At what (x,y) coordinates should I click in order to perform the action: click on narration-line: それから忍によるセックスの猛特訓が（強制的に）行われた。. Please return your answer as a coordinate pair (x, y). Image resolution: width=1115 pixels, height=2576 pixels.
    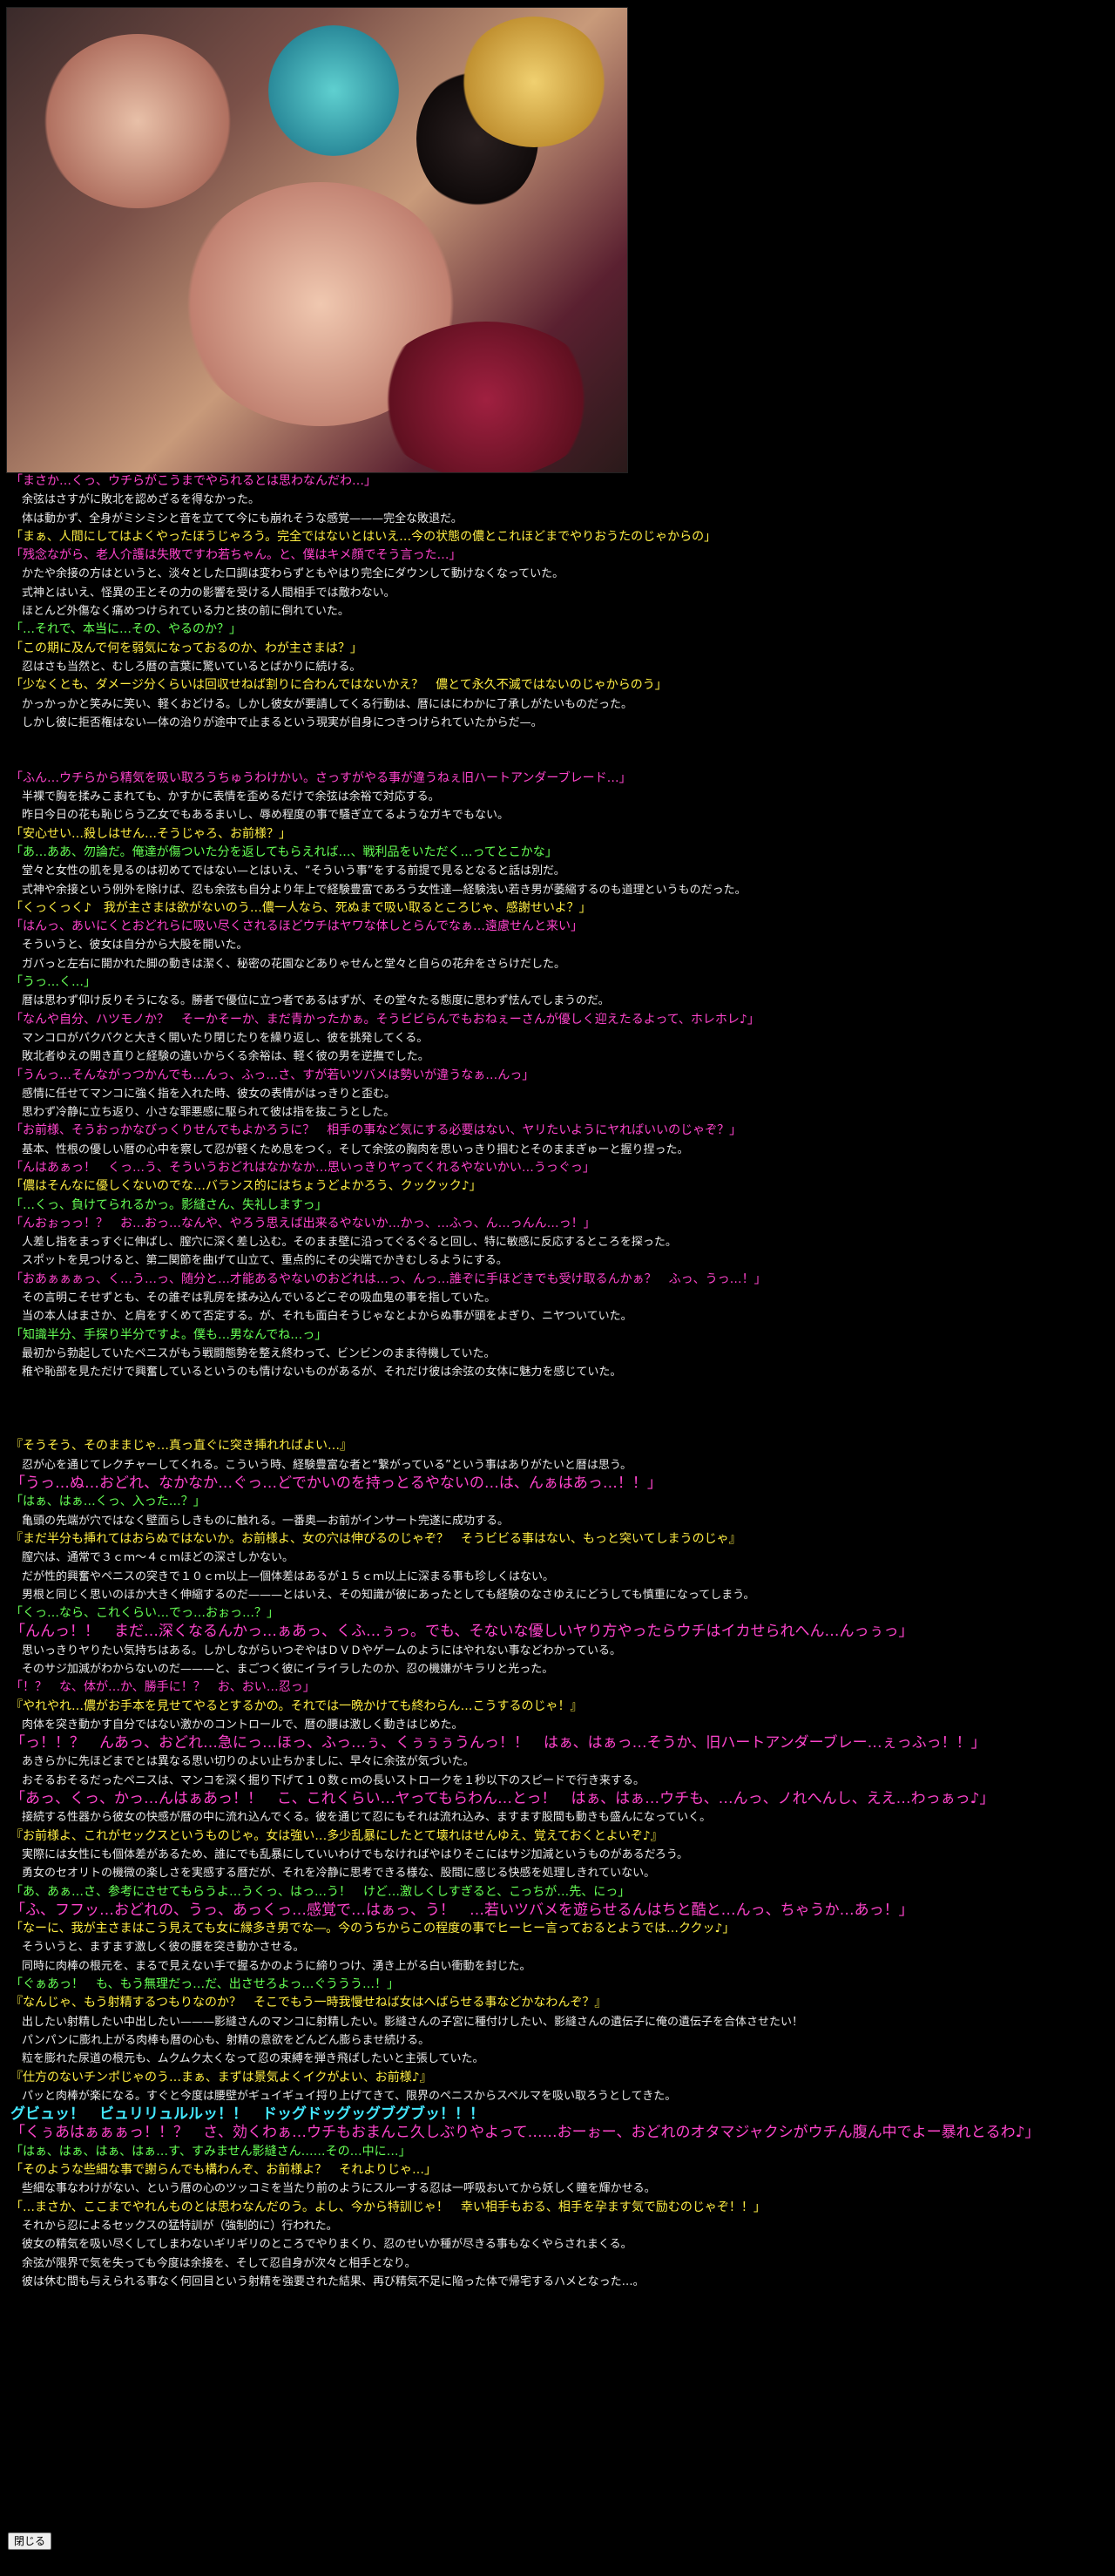
    Looking at the image, I should click on (174, 2226).